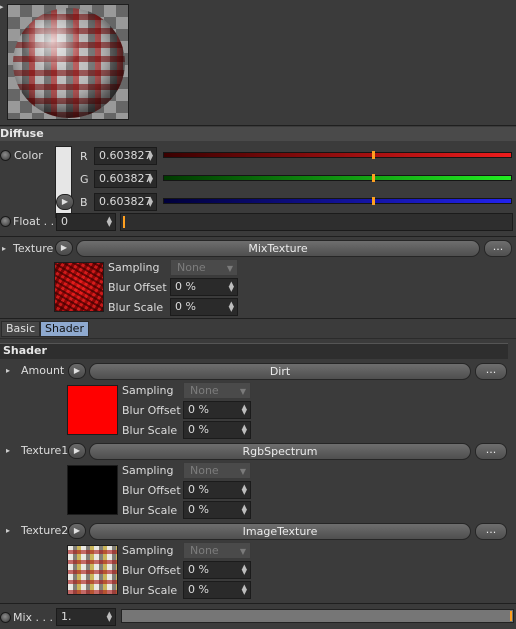 The width and height of the screenshot is (516, 629). What do you see at coordinates (33, 617) in the screenshot?
I see `mix-label: Mix . . .` at bounding box center [33, 617].